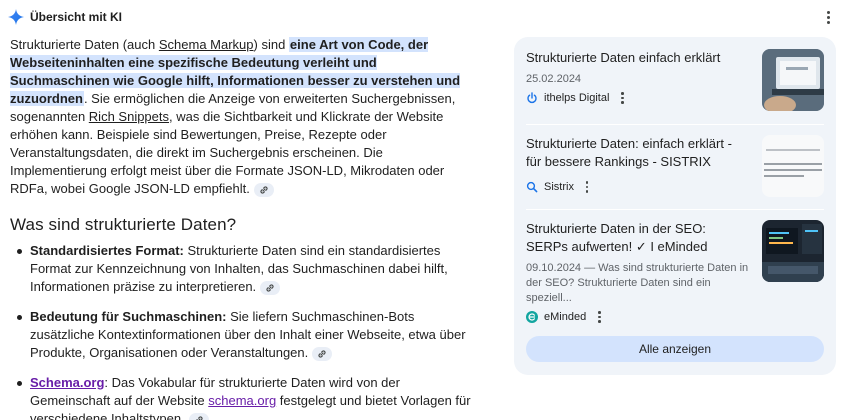 The image size is (856, 420). I want to click on magnifier-icon, so click(532, 187).